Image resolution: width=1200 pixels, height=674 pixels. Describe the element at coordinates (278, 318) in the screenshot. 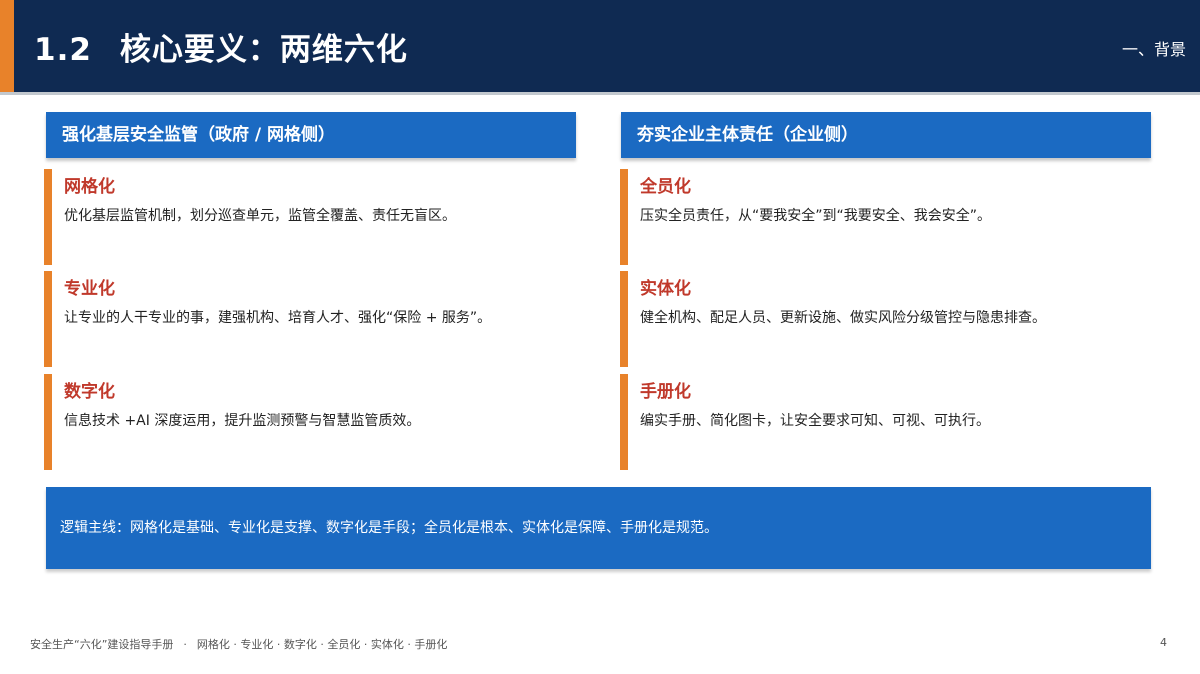

I see `item-description: 让专业的人干专业的事，建强机构、培育人才、强化“保险 + 服务”。` at that location.